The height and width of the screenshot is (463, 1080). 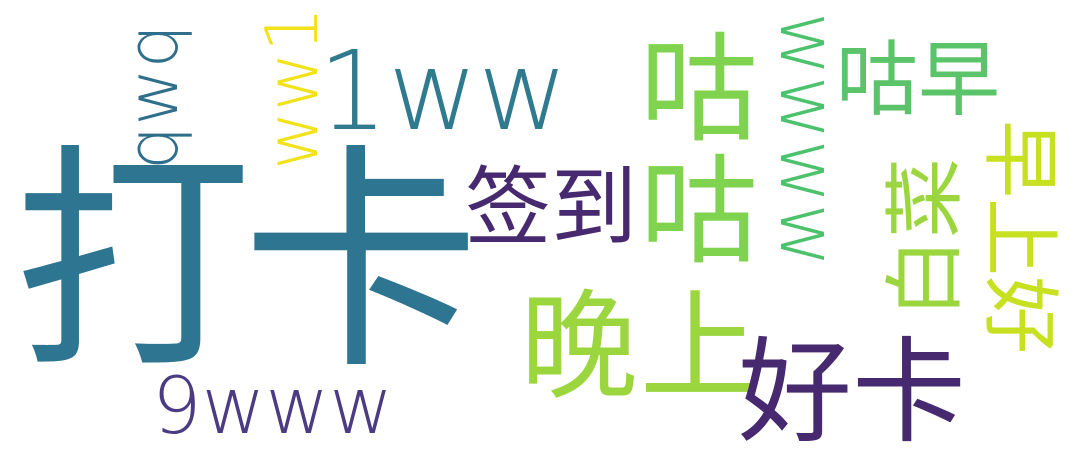 What do you see at coordinates (292, 88) in the screenshot?
I see `word-ww1: ww1` at bounding box center [292, 88].